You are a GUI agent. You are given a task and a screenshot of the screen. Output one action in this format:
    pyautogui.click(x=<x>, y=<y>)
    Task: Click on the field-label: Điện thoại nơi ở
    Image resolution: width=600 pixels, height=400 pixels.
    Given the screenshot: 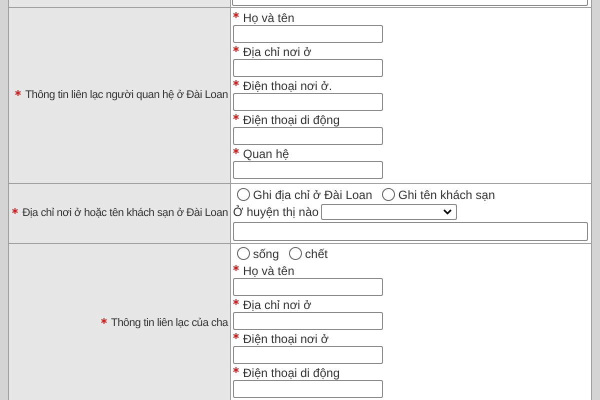 What is the action you would take?
    pyautogui.click(x=286, y=339)
    